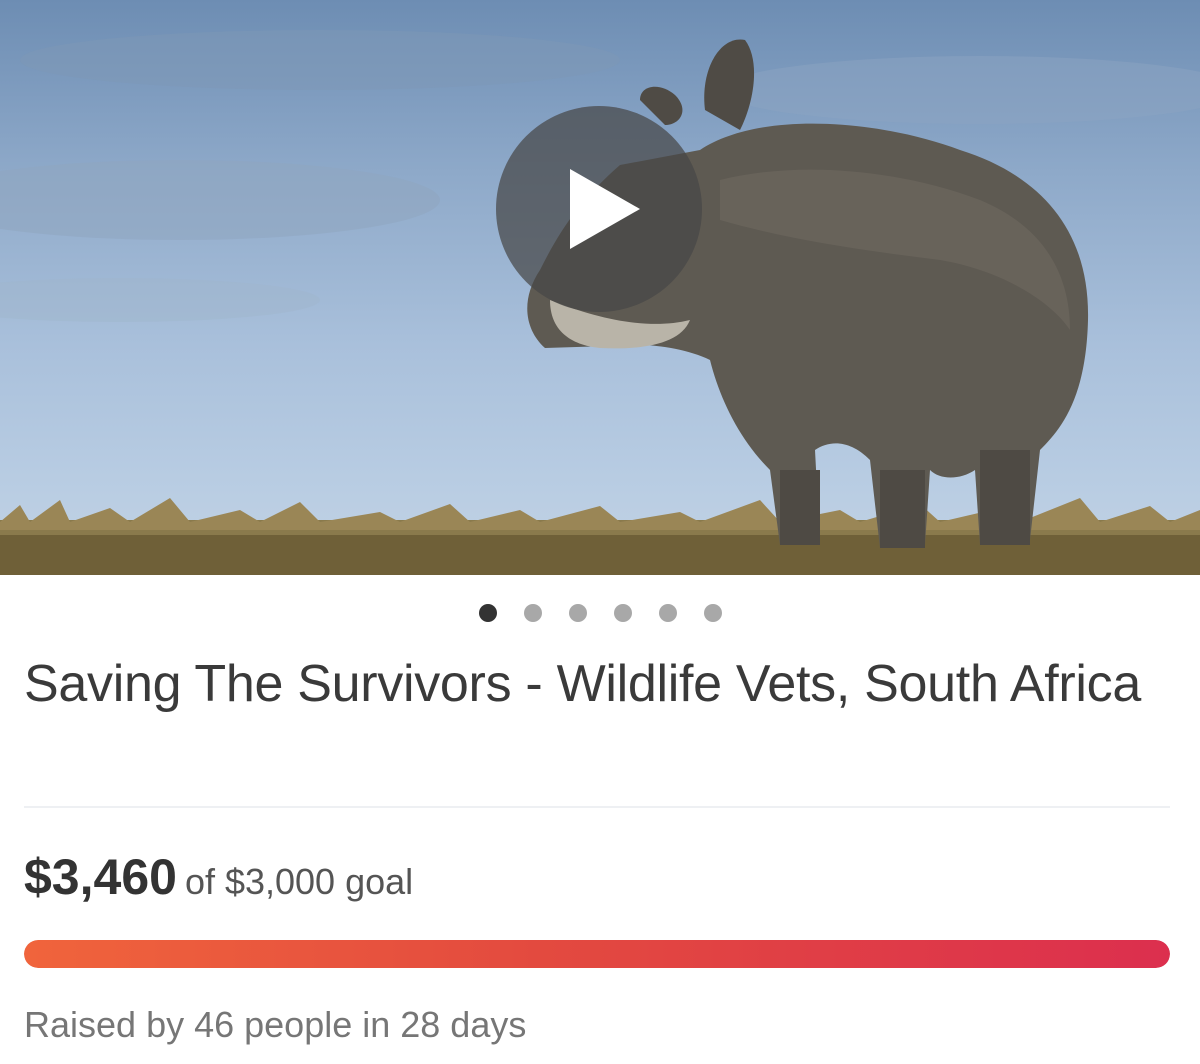 Image resolution: width=1200 pixels, height=1064 pixels. Describe the element at coordinates (600, 613) in the screenshot. I see `carousel-indicators` at that location.